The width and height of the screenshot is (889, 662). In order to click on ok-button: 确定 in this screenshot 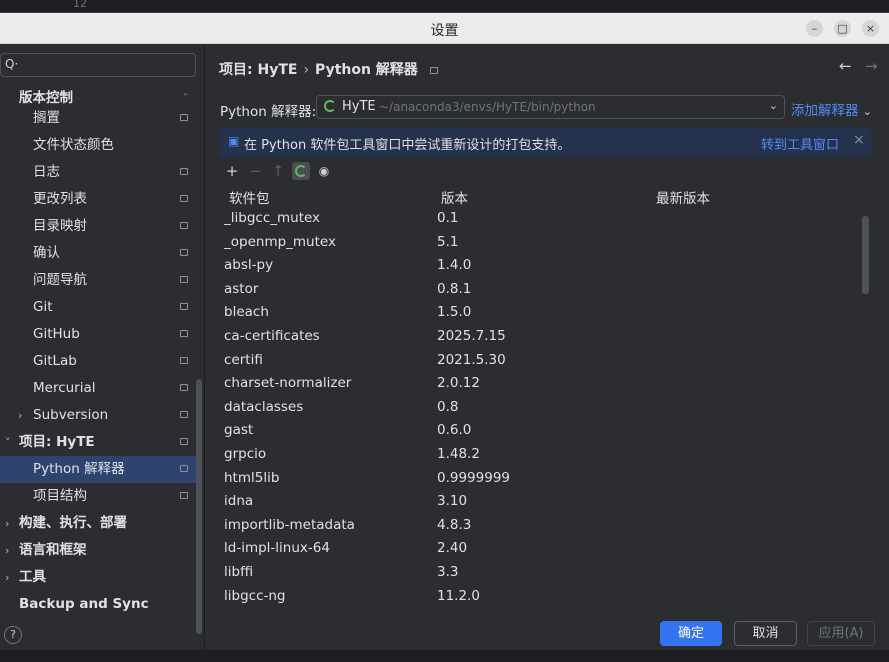, I will do `click(691, 633)`.